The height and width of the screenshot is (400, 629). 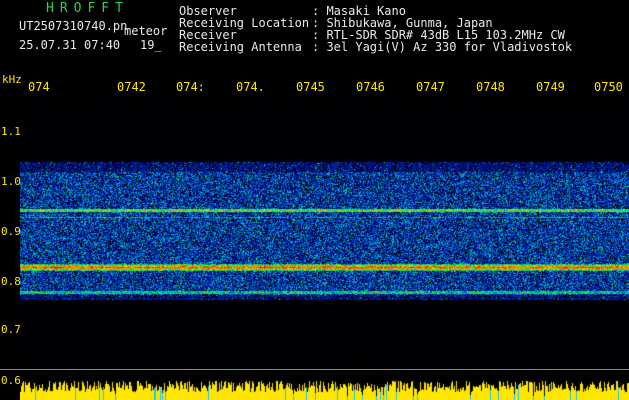 What do you see at coordinates (39, 87) in the screenshot?
I see `time-label: 074` at bounding box center [39, 87].